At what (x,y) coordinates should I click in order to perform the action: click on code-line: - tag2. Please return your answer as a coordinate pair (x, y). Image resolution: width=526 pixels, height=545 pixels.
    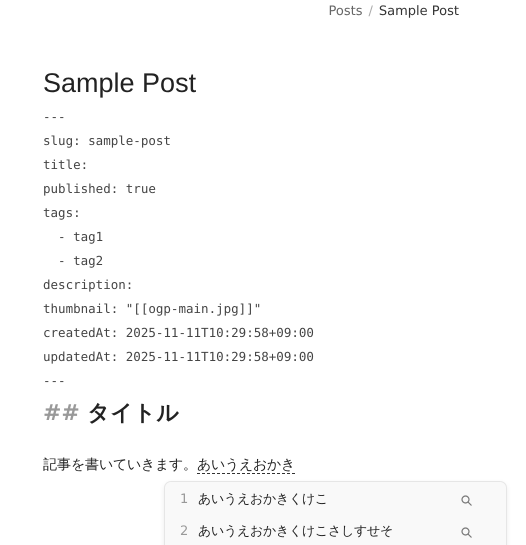
    Looking at the image, I should click on (80, 261).